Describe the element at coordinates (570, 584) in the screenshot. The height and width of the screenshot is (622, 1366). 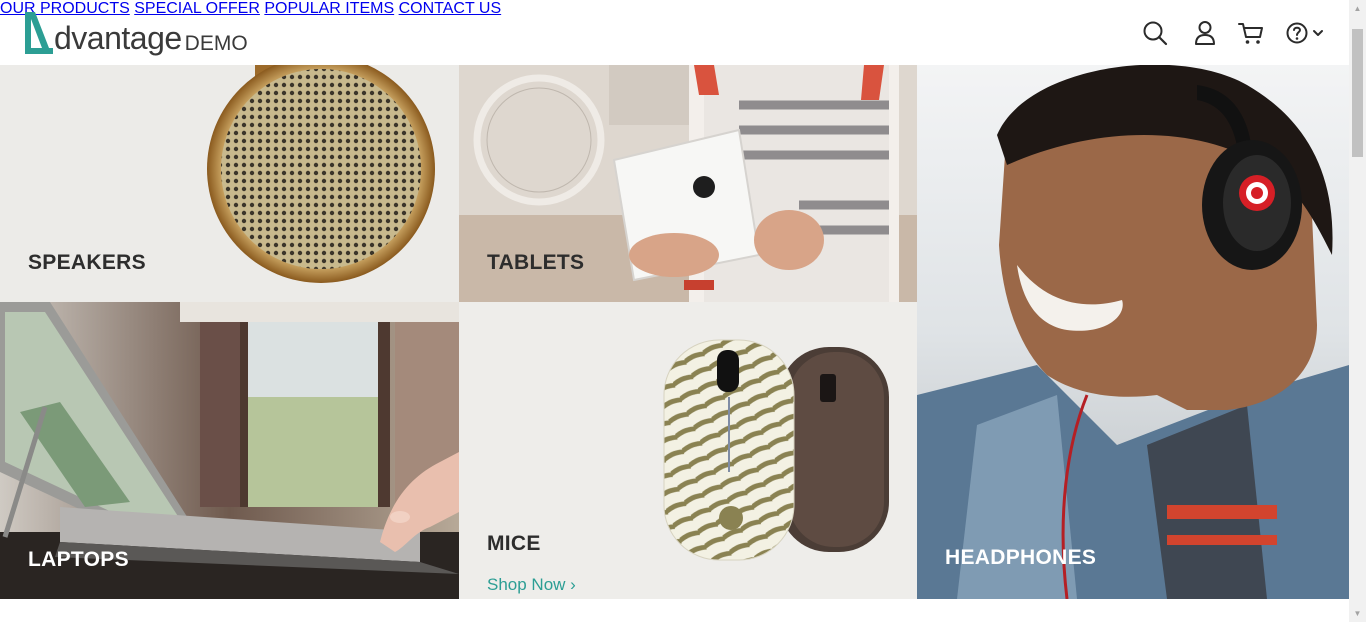
I see `chevron-right-icon: ›` at that location.